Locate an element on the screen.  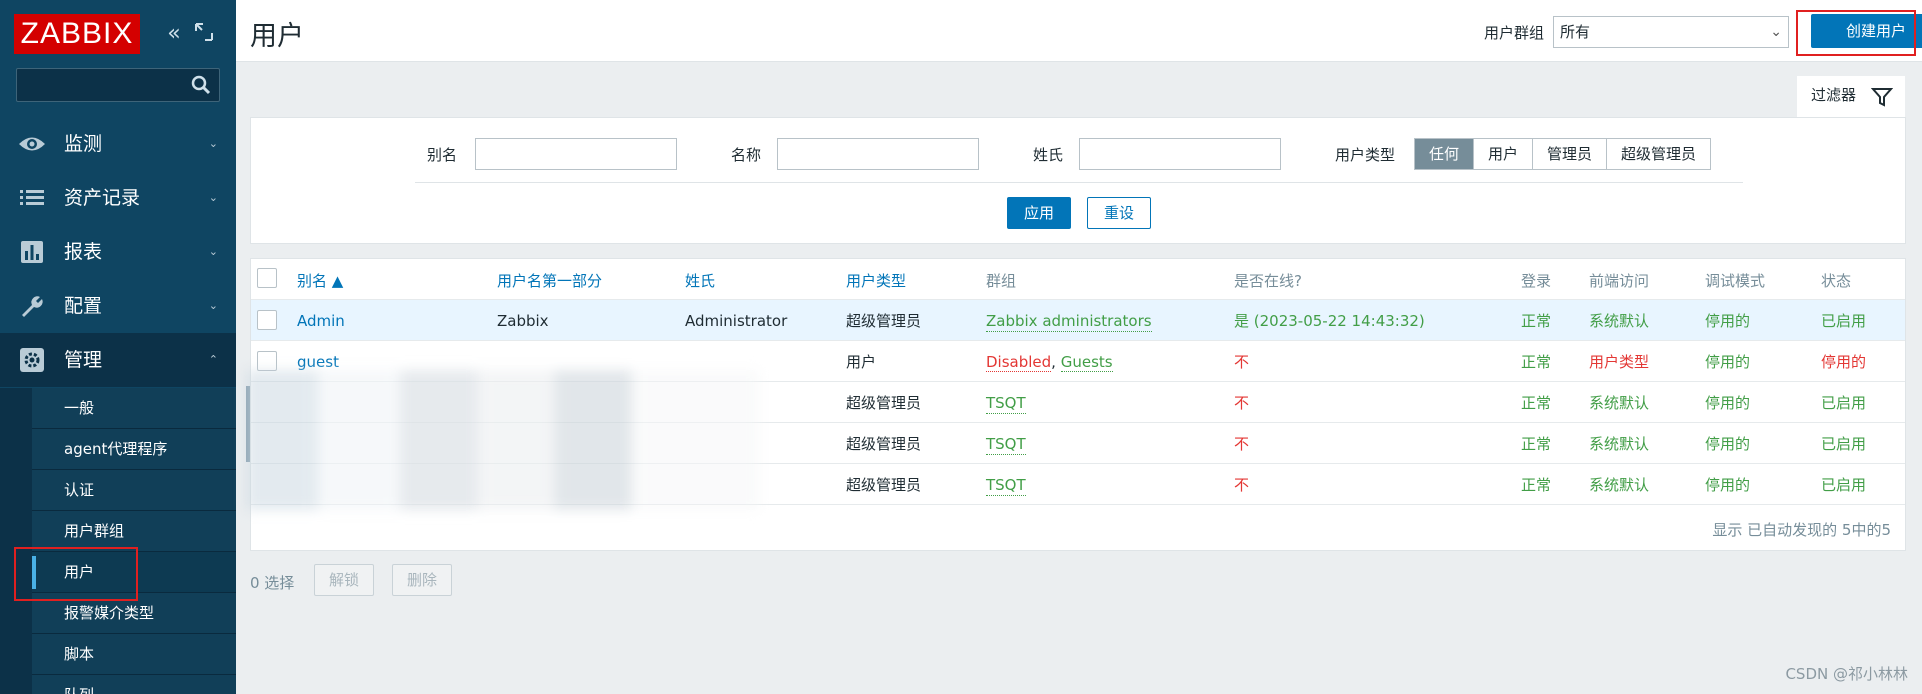
delete-button: 删除 is located at coordinates (422, 580).